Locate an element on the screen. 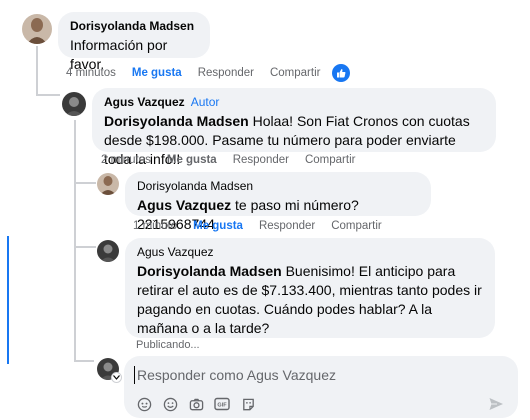 Image resolution: width=530 pixels, height=420 pixels. send-icon is located at coordinates (496, 404).